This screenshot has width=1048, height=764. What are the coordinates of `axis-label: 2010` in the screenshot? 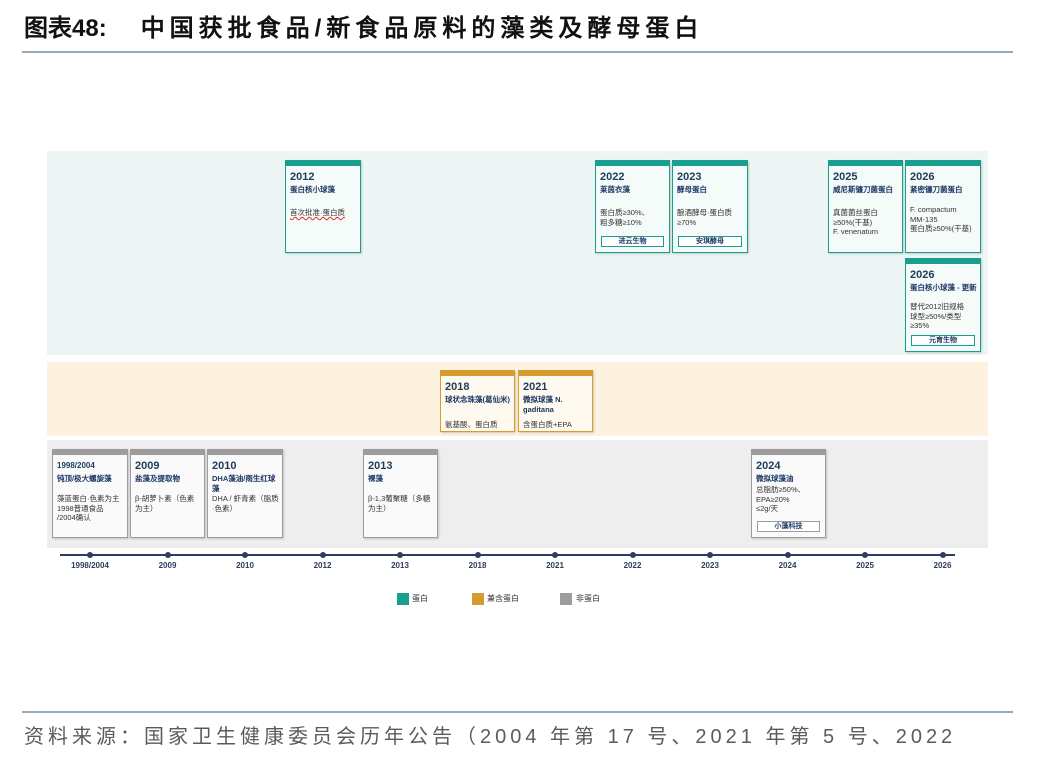 It's located at (245, 565).